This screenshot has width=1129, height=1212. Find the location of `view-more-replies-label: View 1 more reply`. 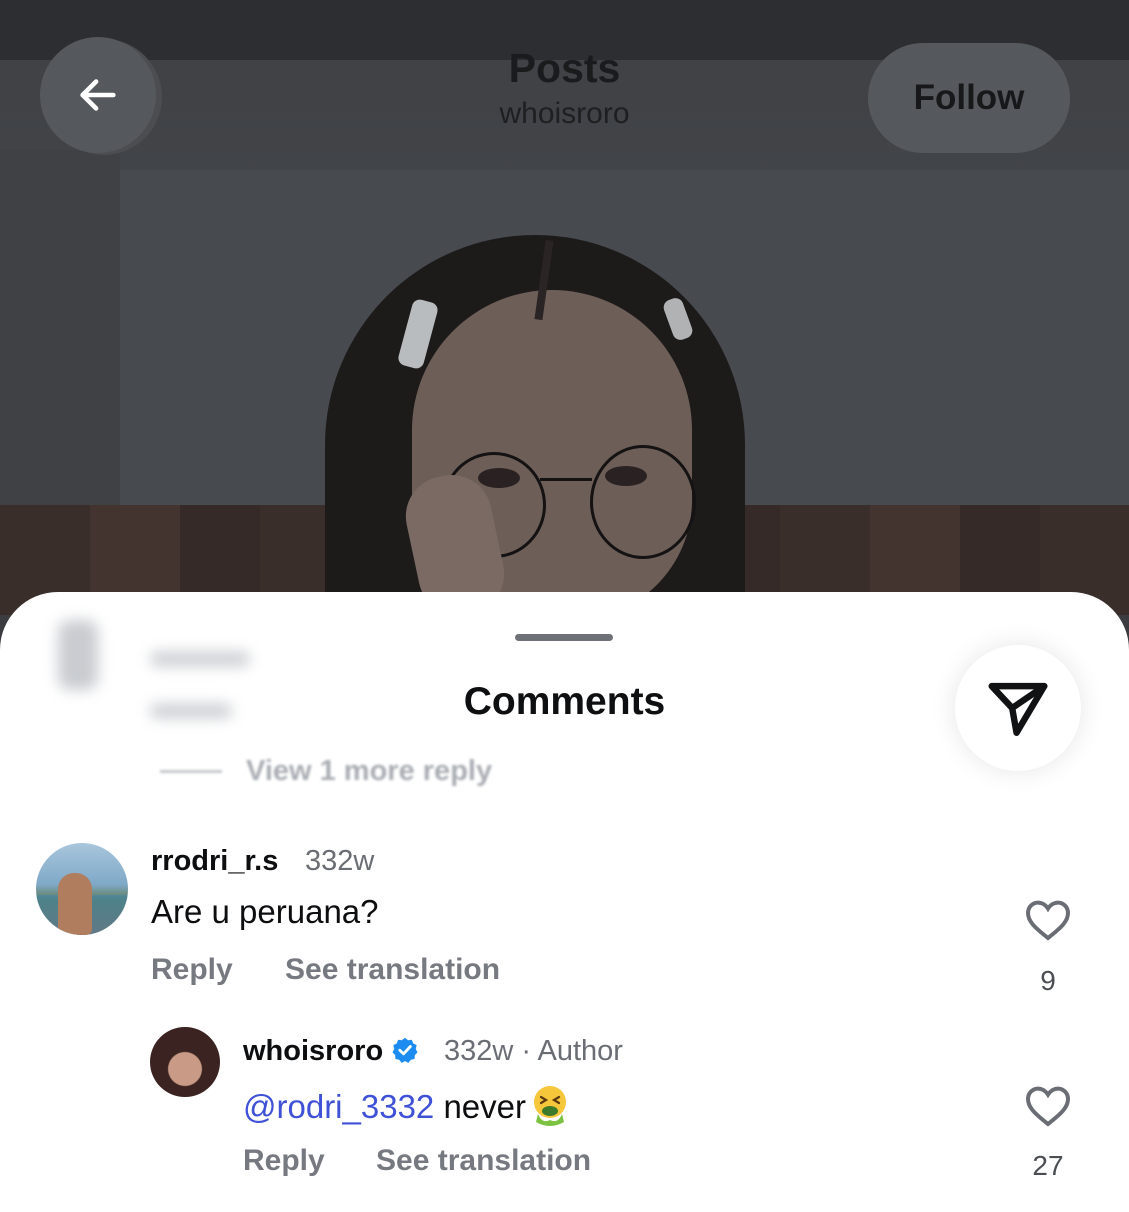

view-more-replies-label: View 1 more reply is located at coordinates (369, 771).